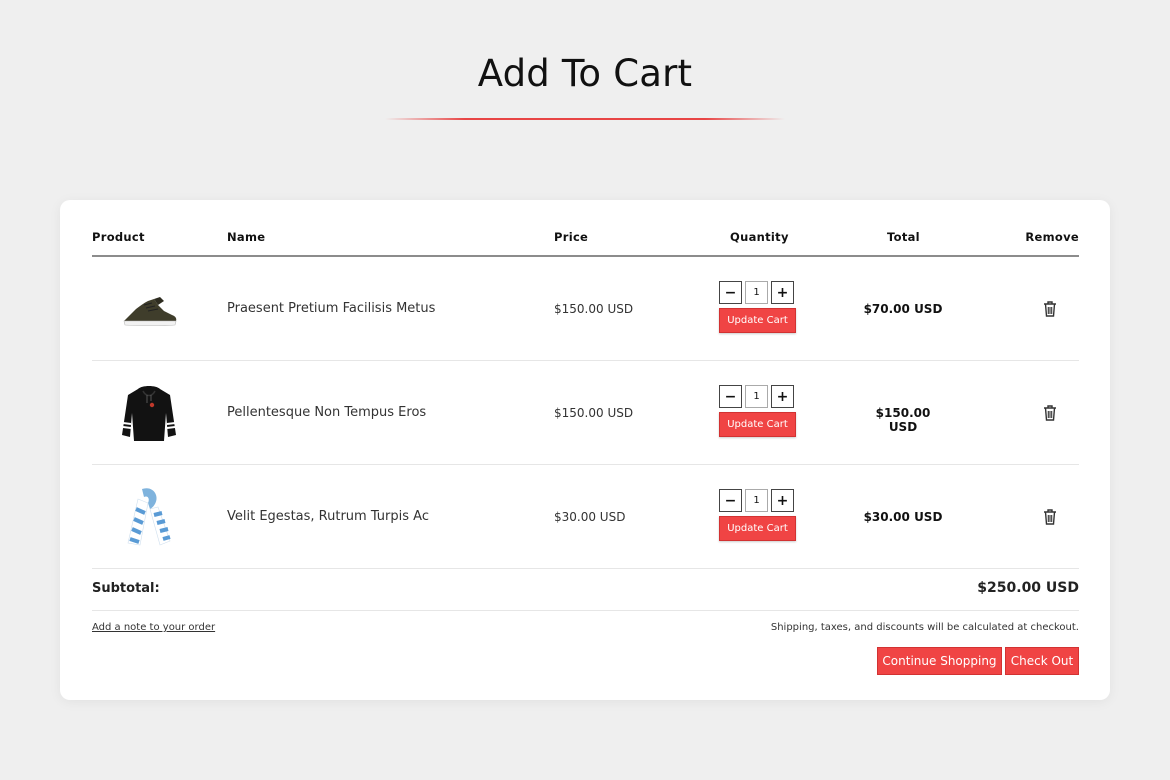 This screenshot has width=1170, height=780. What do you see at coordinates (585, 73) in the screenshot?
I see `page-title: Add To Cart` at bounding box center [585, 73].